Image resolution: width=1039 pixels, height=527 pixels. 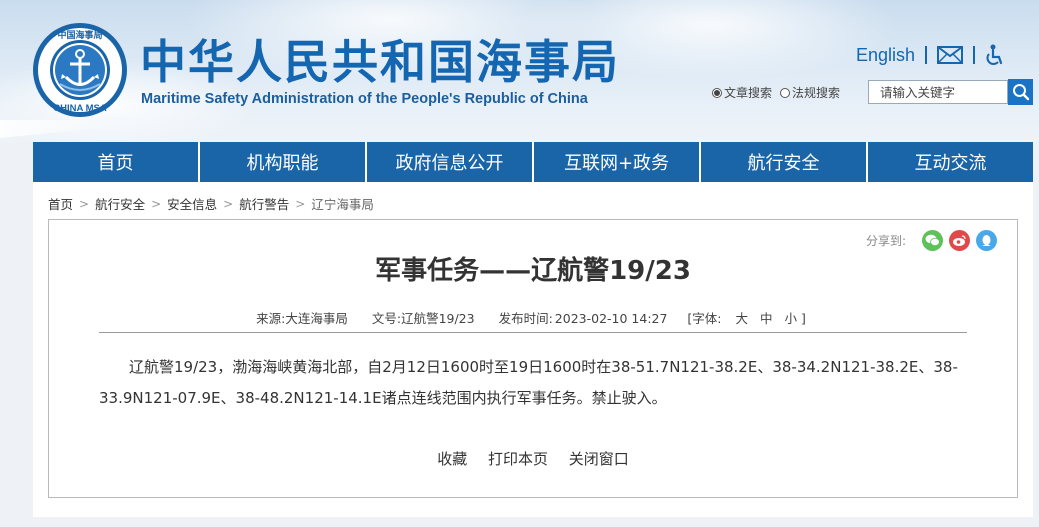 I want to click on close-window-button: 关闭窗口, so click(x=599, y=459).